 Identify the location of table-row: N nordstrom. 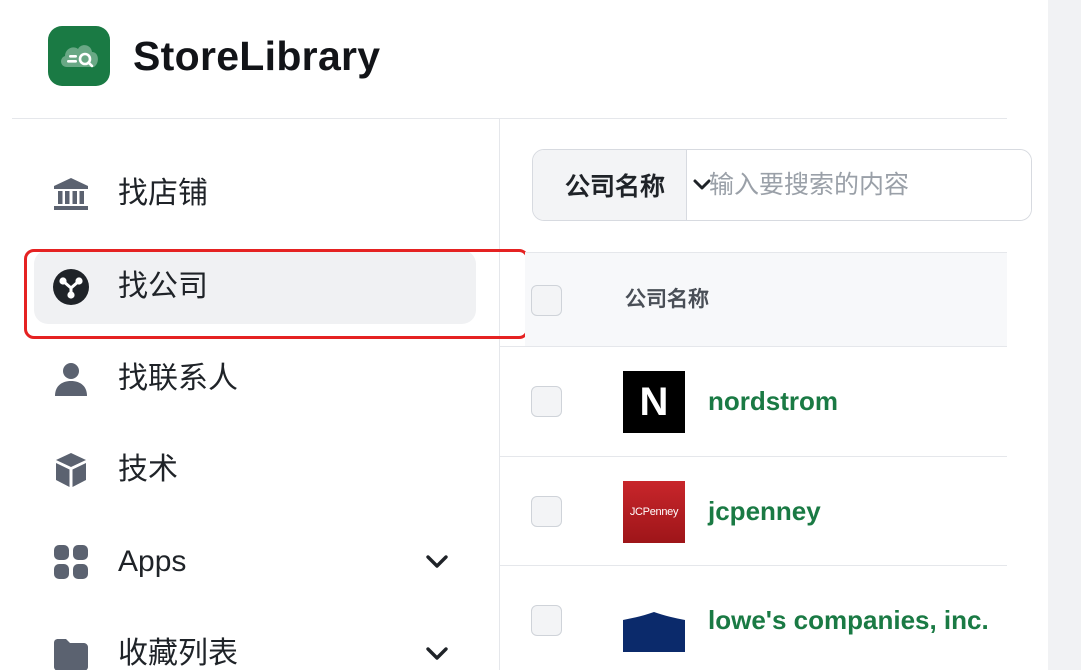
(753, 401).